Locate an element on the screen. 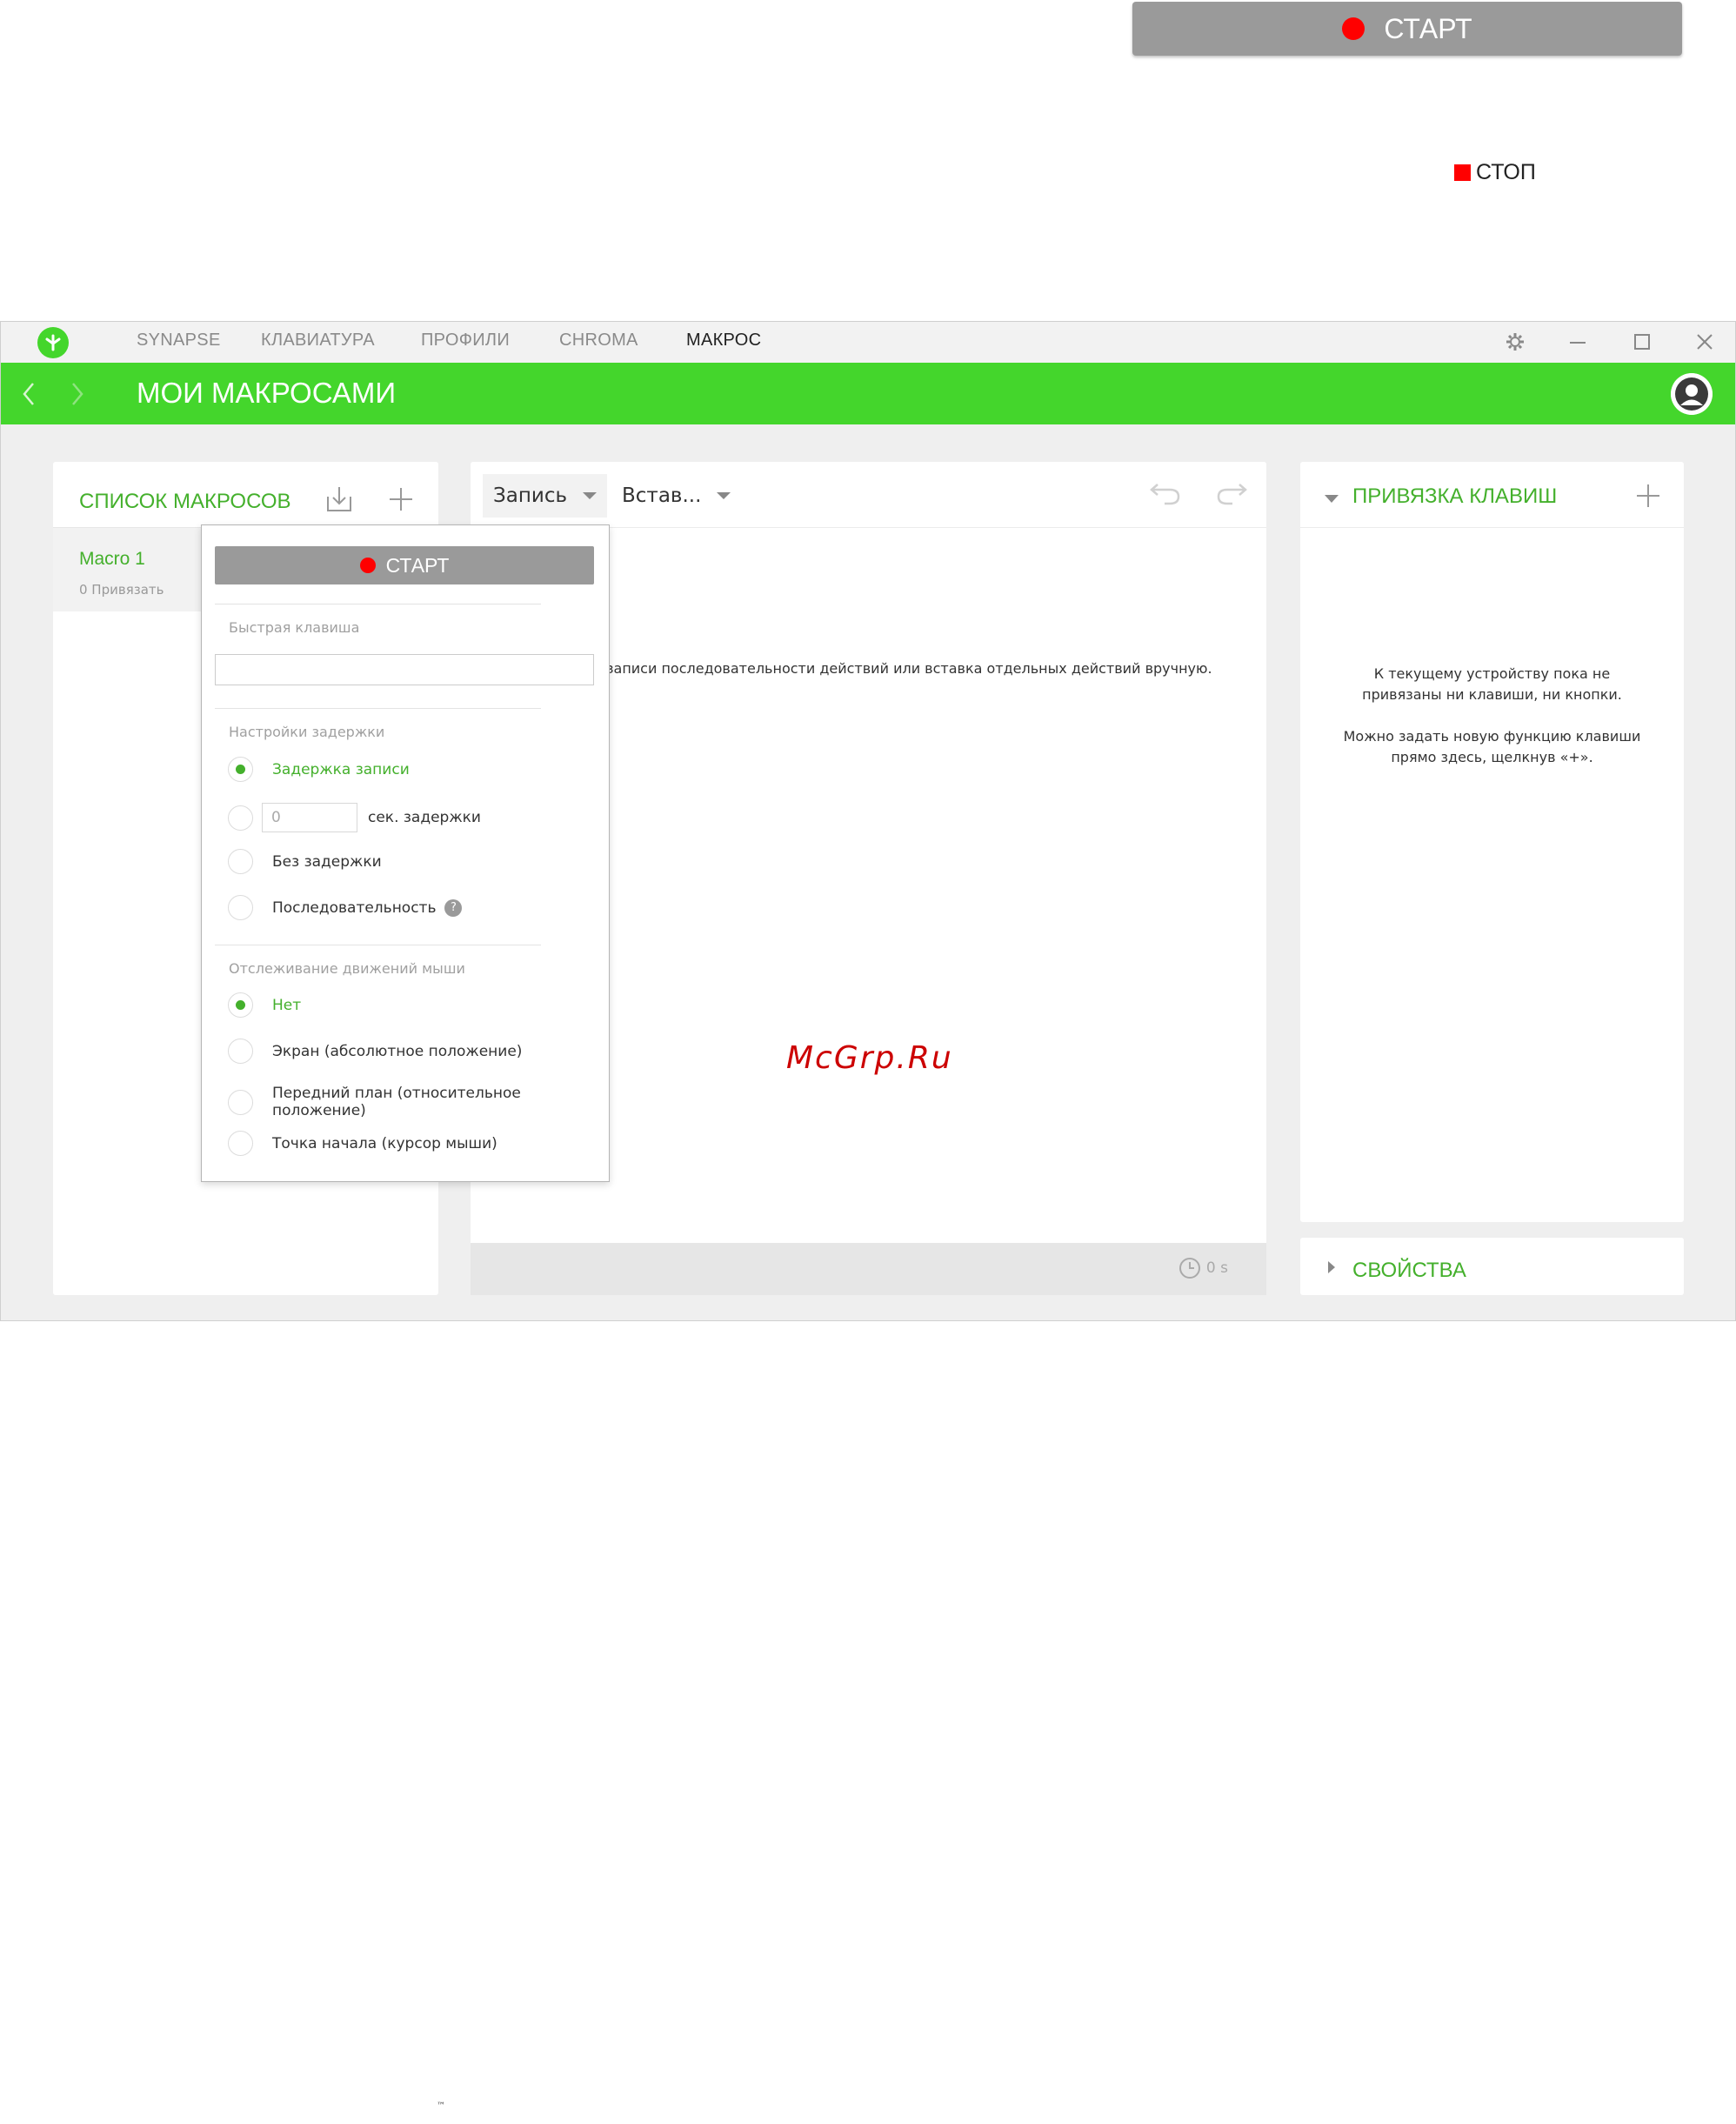 The width and height of the screenshot is (1736, 2124). radio-label: сек. задержки is located at coordinates (424, 817).